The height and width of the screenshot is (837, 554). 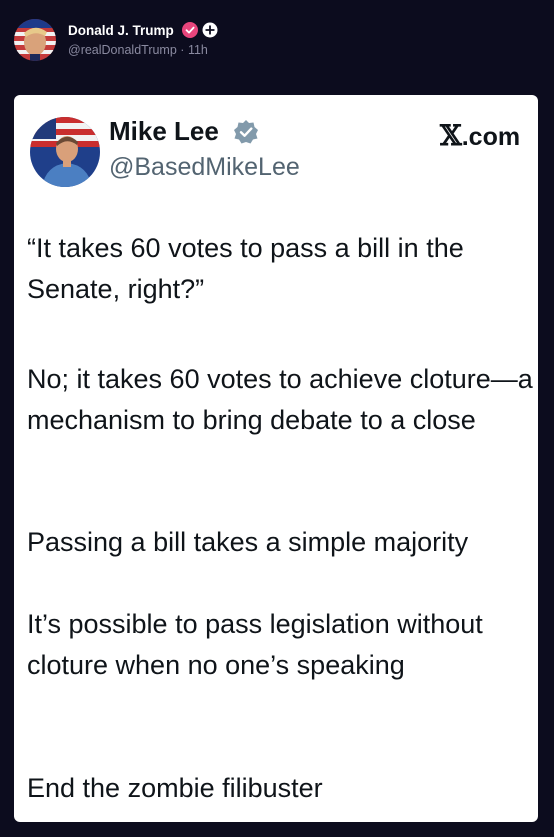 I want to click on tweet-paragraph-5: End the zombie filibuster, so click(x=175, y=788).